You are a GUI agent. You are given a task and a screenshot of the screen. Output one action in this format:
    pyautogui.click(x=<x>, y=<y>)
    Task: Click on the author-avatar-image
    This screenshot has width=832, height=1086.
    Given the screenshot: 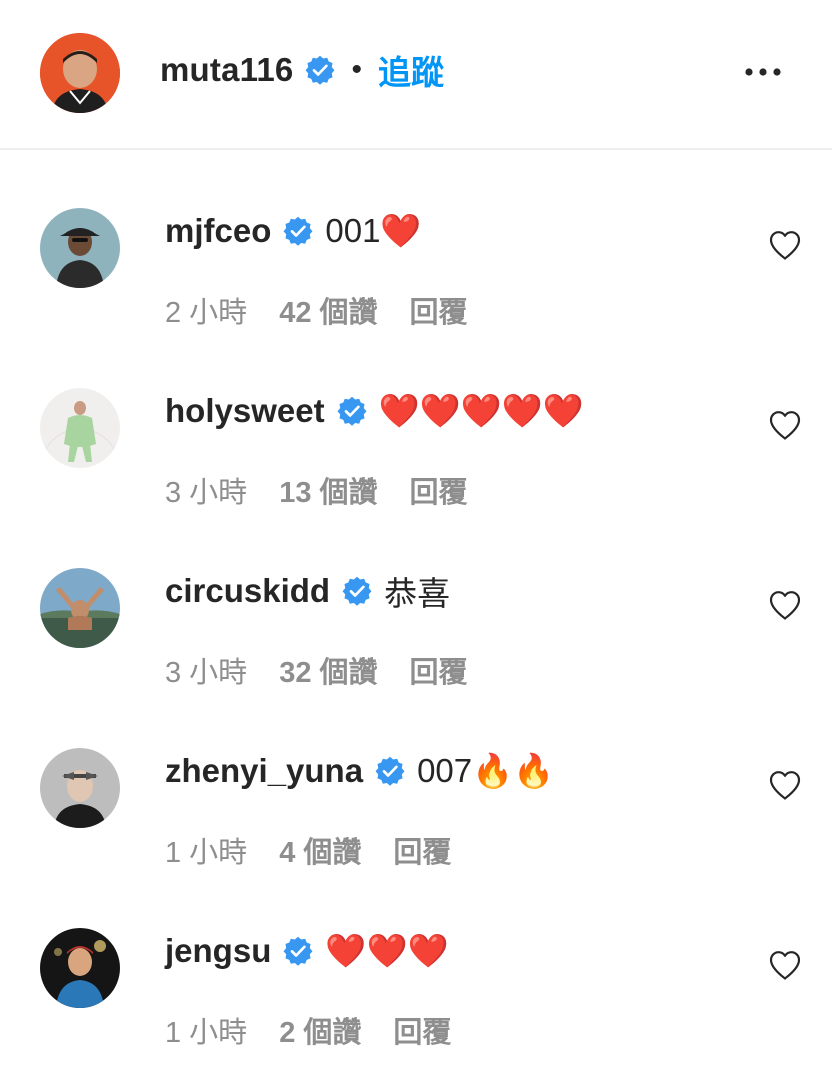 What is the action you would take?
    pyautogui.click(x=80, y=73)
    